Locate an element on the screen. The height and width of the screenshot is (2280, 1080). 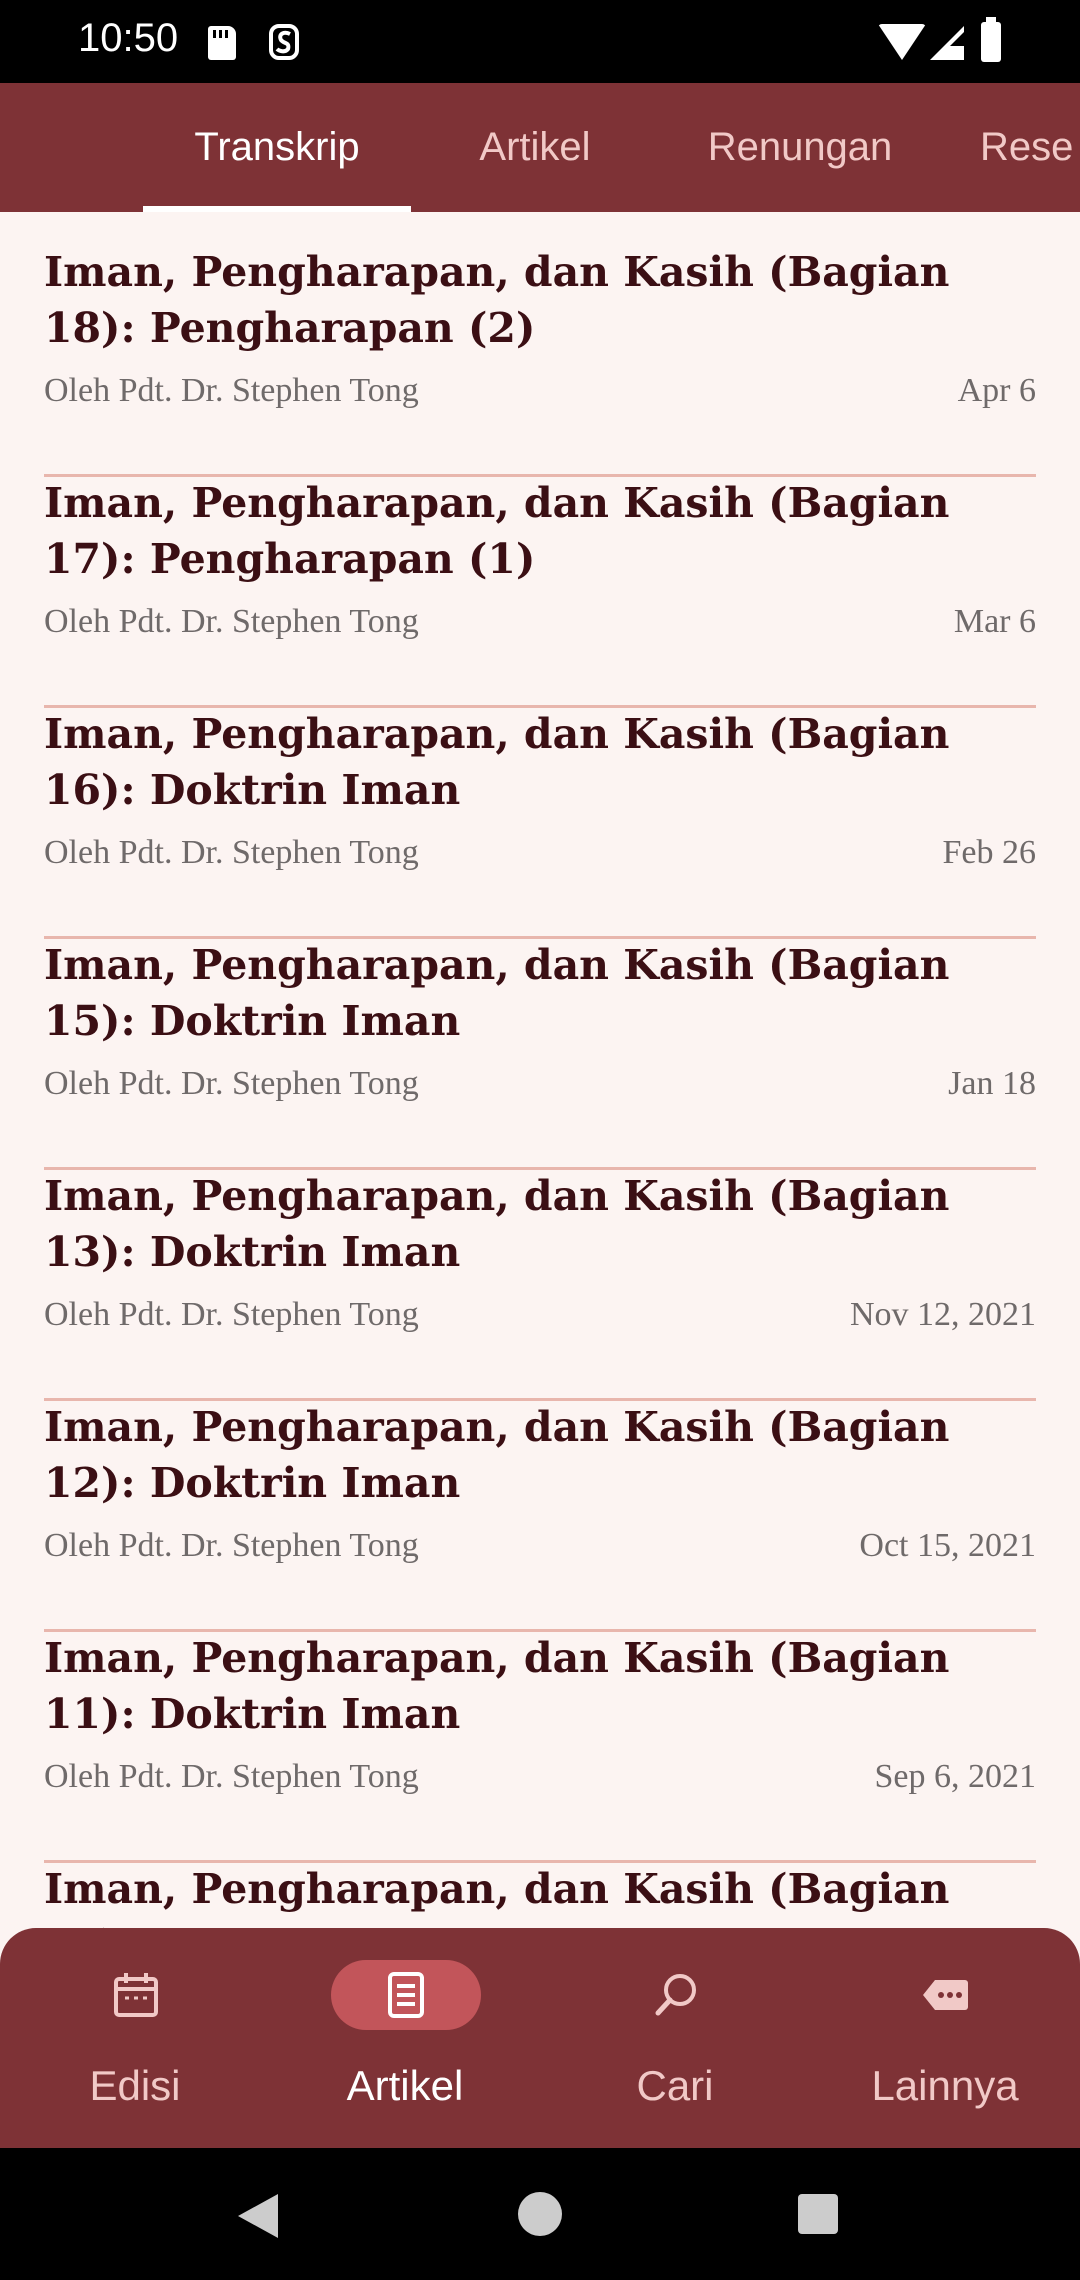
article-meta: Oleh Pdt. Dr. Stephen Tong Feb 26 is located at coordinates (540, 856).